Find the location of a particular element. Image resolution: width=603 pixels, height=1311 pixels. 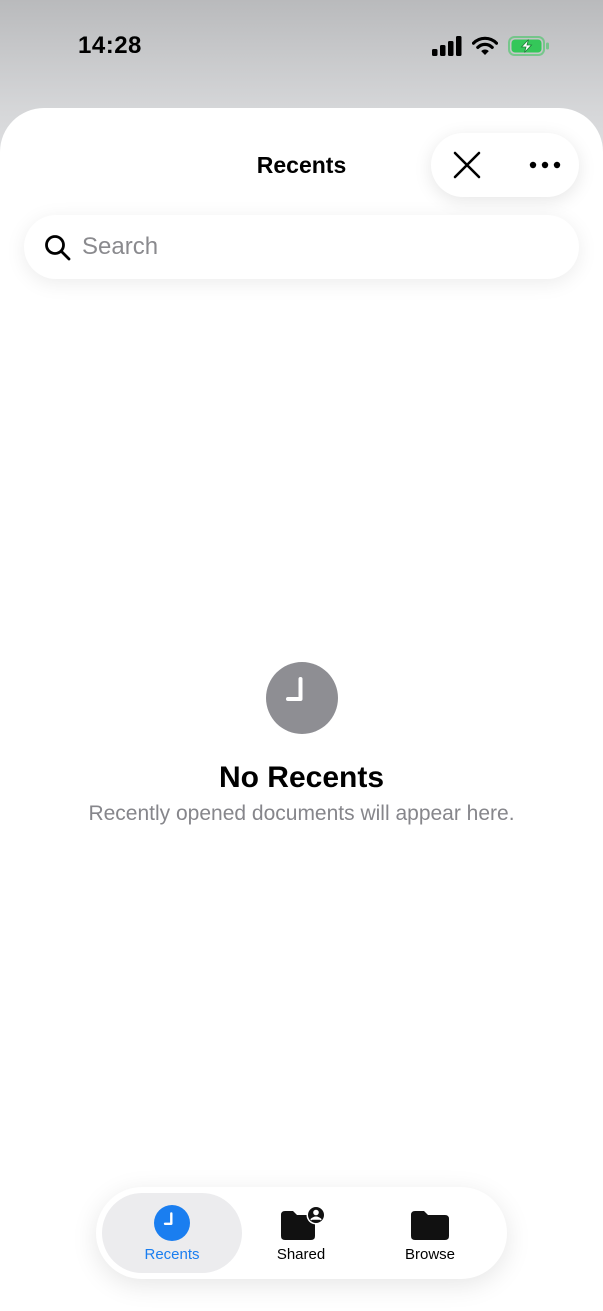

close-icon is located at coordinates (467, 165).